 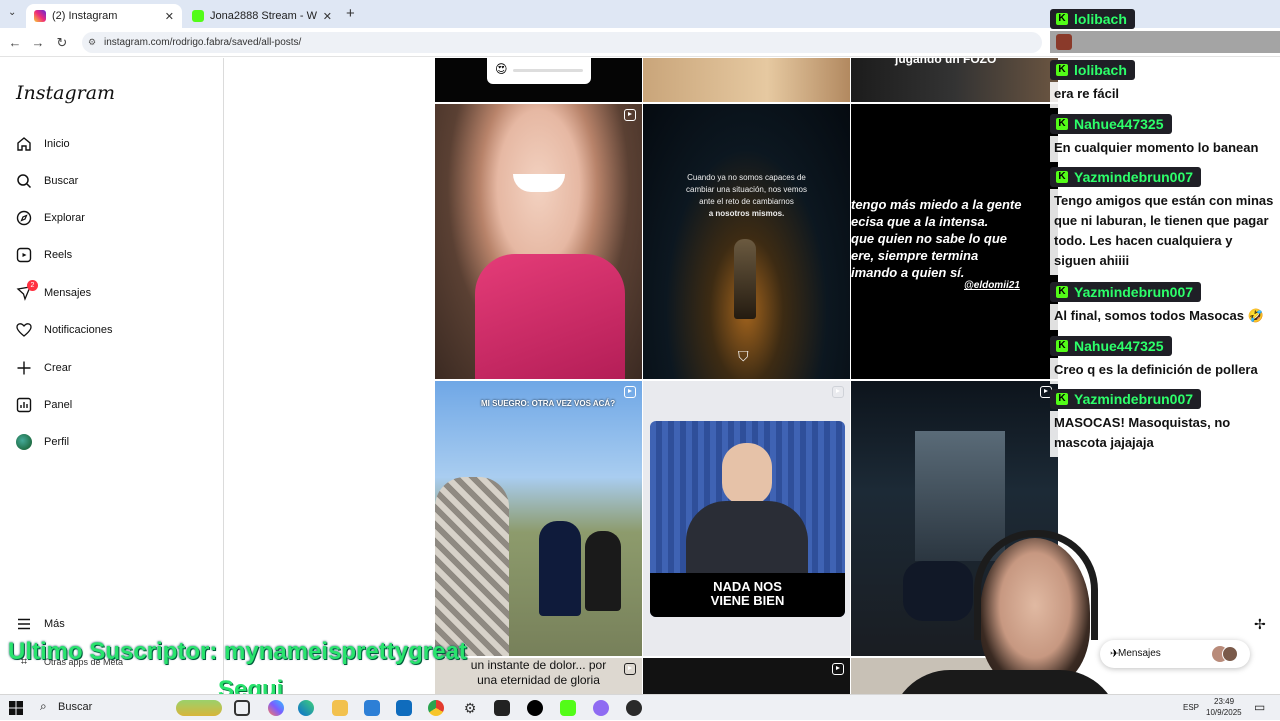 What do you see at coordinates (436, 708) in the screenshot?
I see `chrome-icon` at bounding box center [436, 708].